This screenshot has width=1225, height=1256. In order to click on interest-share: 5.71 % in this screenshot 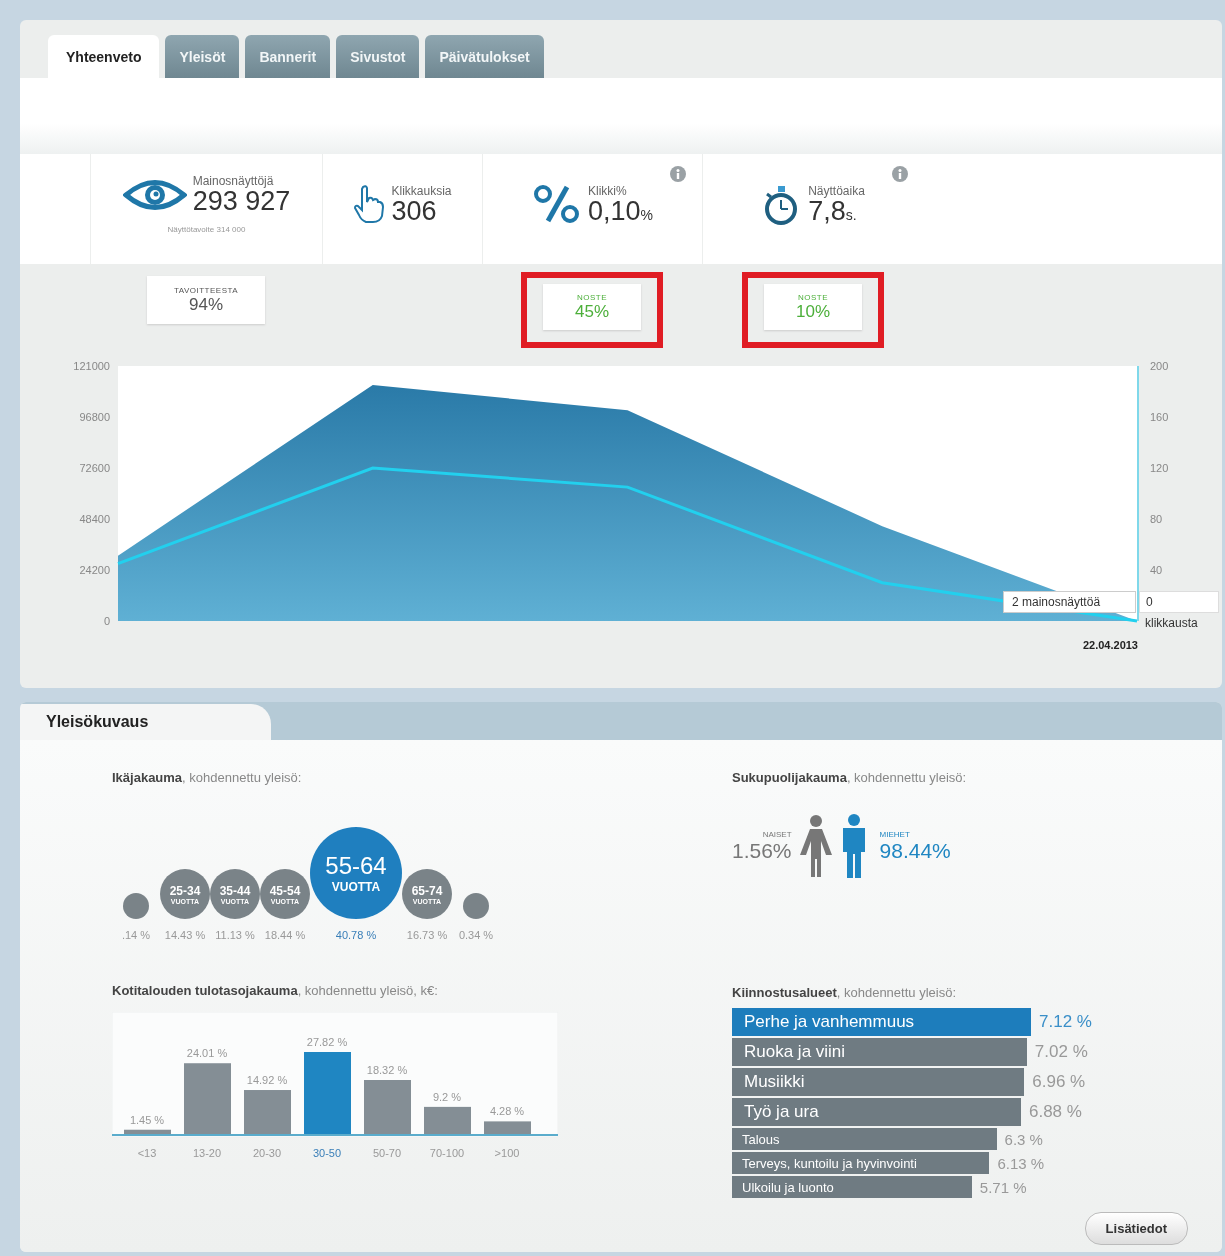, I will do `click(1003, 1187)`.